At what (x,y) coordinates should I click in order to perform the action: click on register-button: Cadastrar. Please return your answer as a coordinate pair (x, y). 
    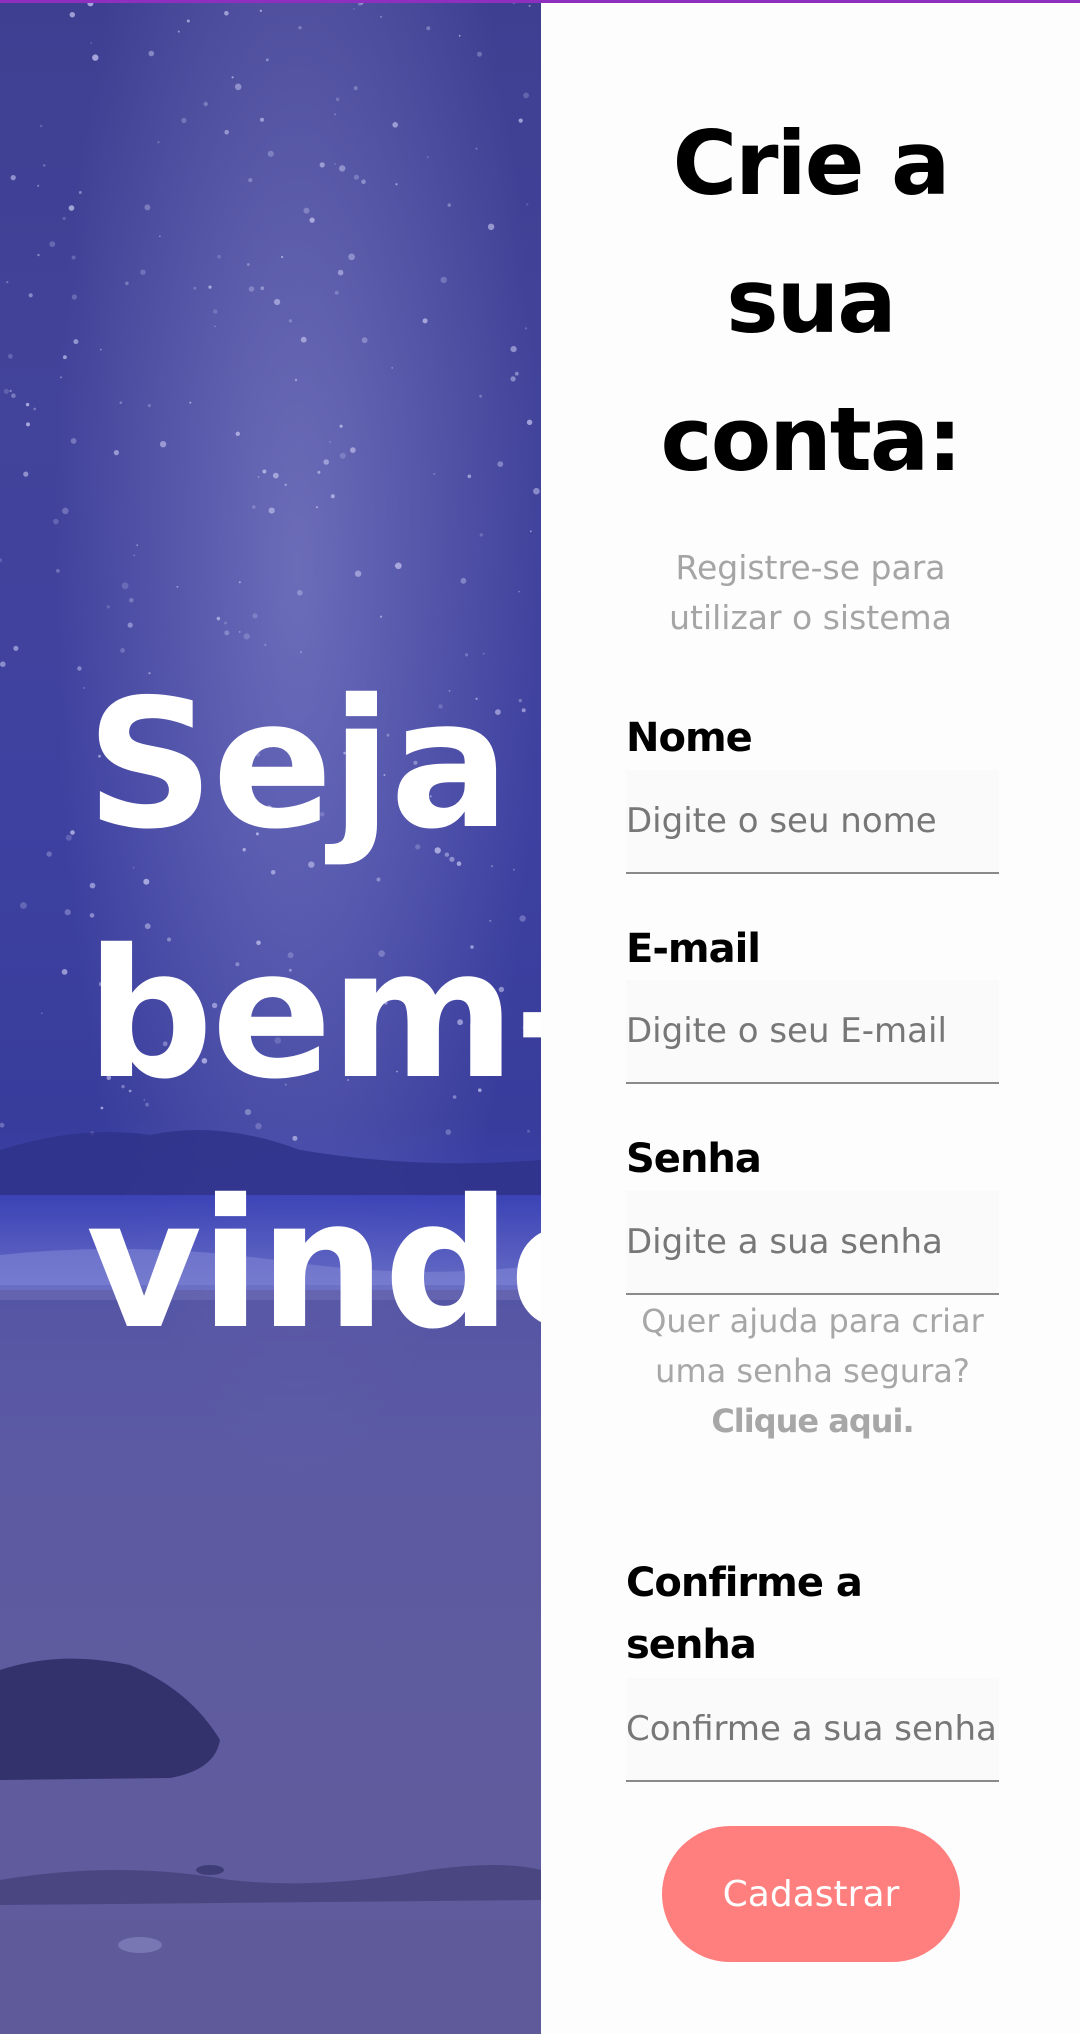
    Looking at the image, I should click on (811, 1894).